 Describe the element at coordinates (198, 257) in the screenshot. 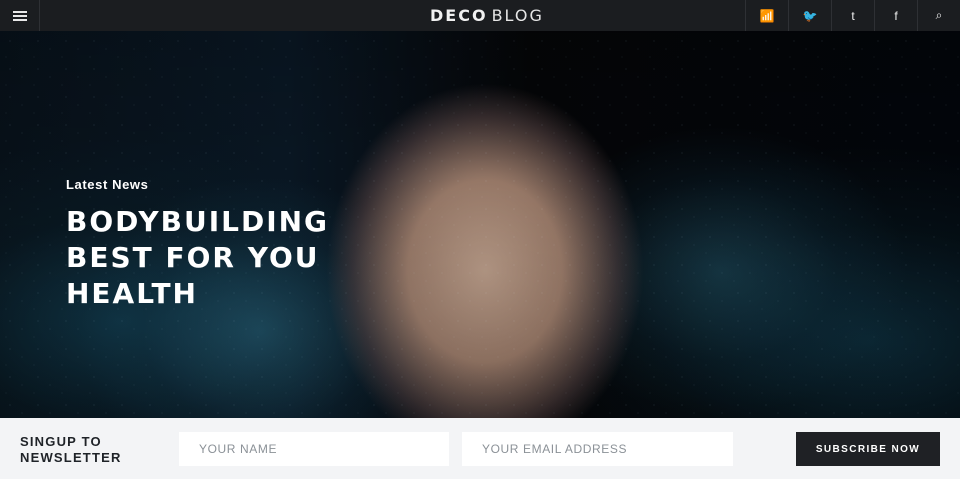

I see `hero-headline: BODYBUILDING BEST FOR YOU HEALTH` at that location.